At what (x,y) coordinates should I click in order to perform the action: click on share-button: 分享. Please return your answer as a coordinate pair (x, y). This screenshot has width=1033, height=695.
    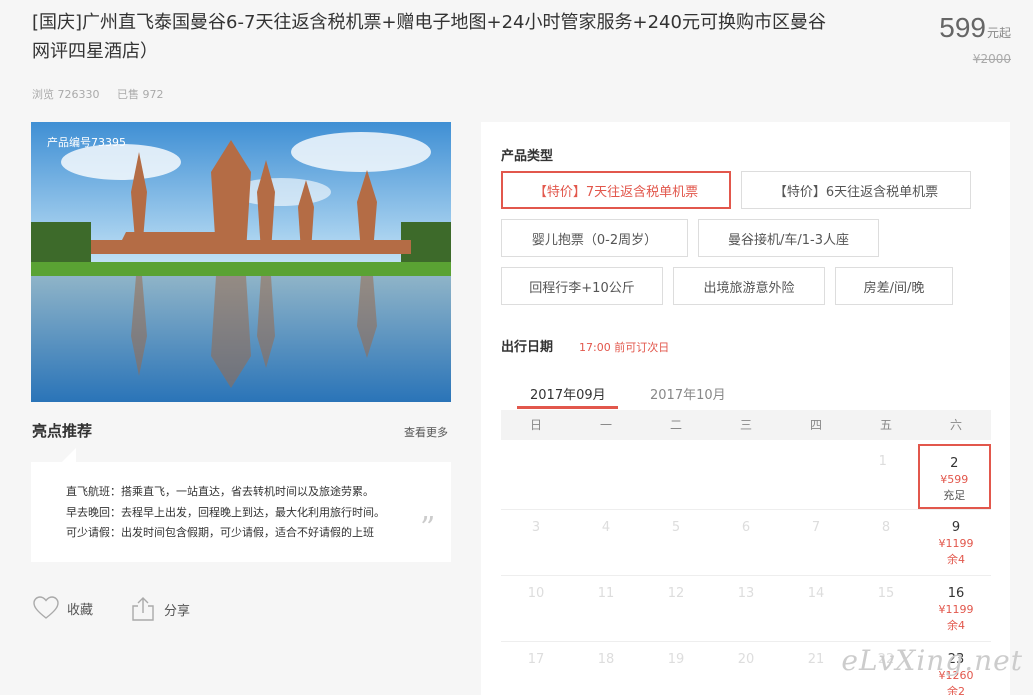
    Looking at the image, I should click on (160, 609).